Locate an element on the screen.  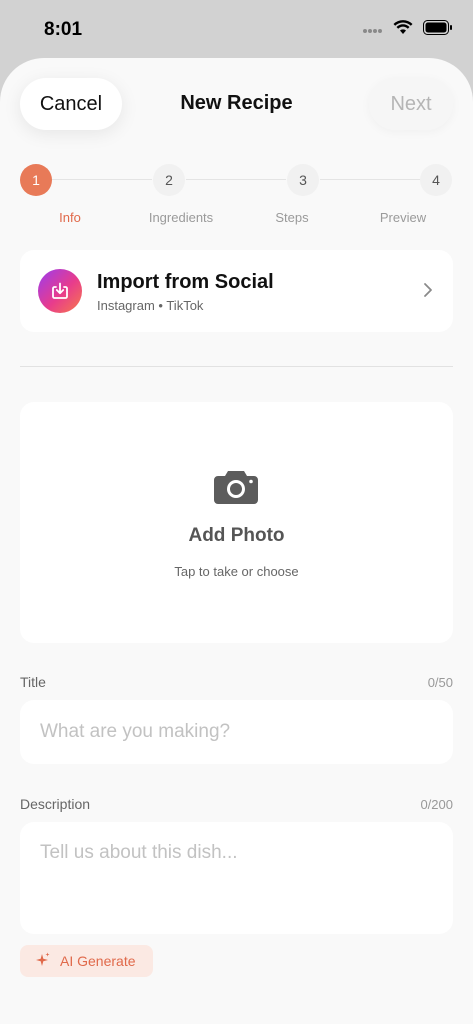
description-input is located at coordinates (236, 878).